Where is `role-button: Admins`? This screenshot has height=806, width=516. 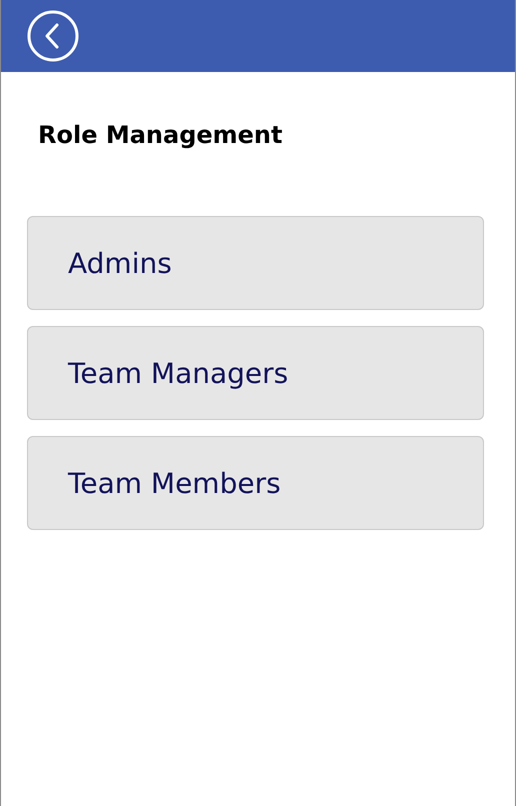
role-button: Admins is located at coordinates (255, 263).